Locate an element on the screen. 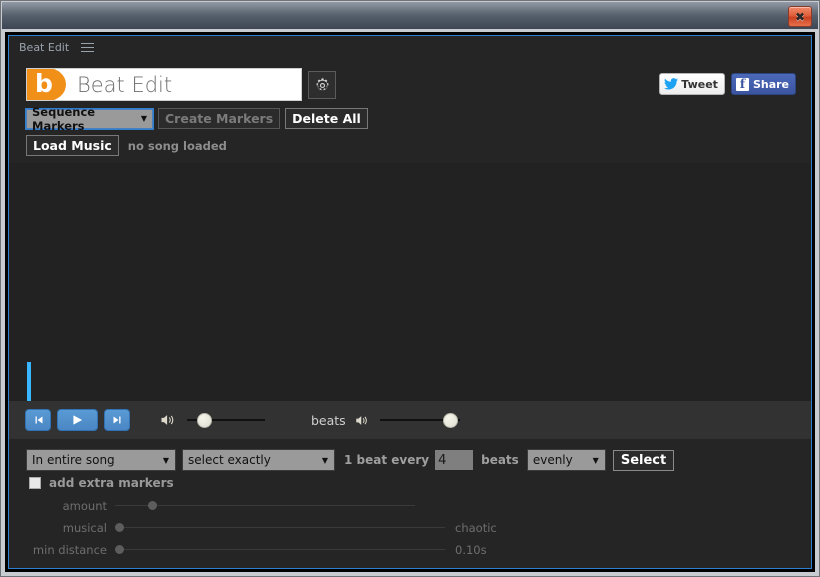 Image resolution: width=820 pixels, height=577 pixels. select-button: Select is located at coordinates (643, 460).